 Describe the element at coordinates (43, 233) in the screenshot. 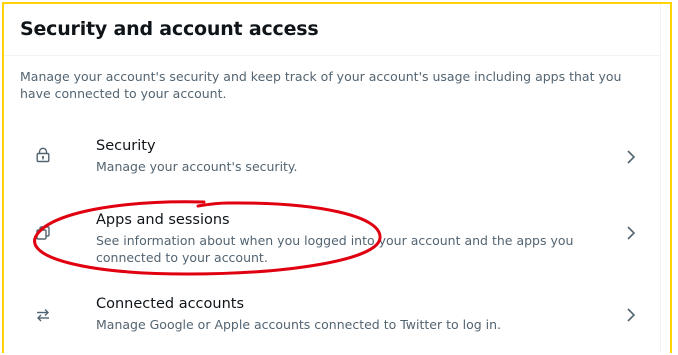

I see `apps-icon` at that location.